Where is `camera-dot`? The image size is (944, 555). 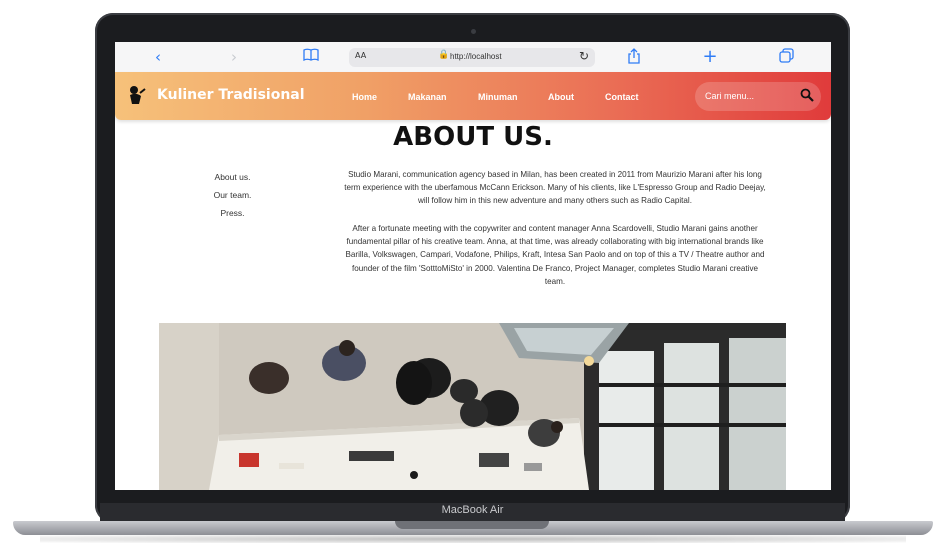 camera-dot is located at coordinates (473, 31).